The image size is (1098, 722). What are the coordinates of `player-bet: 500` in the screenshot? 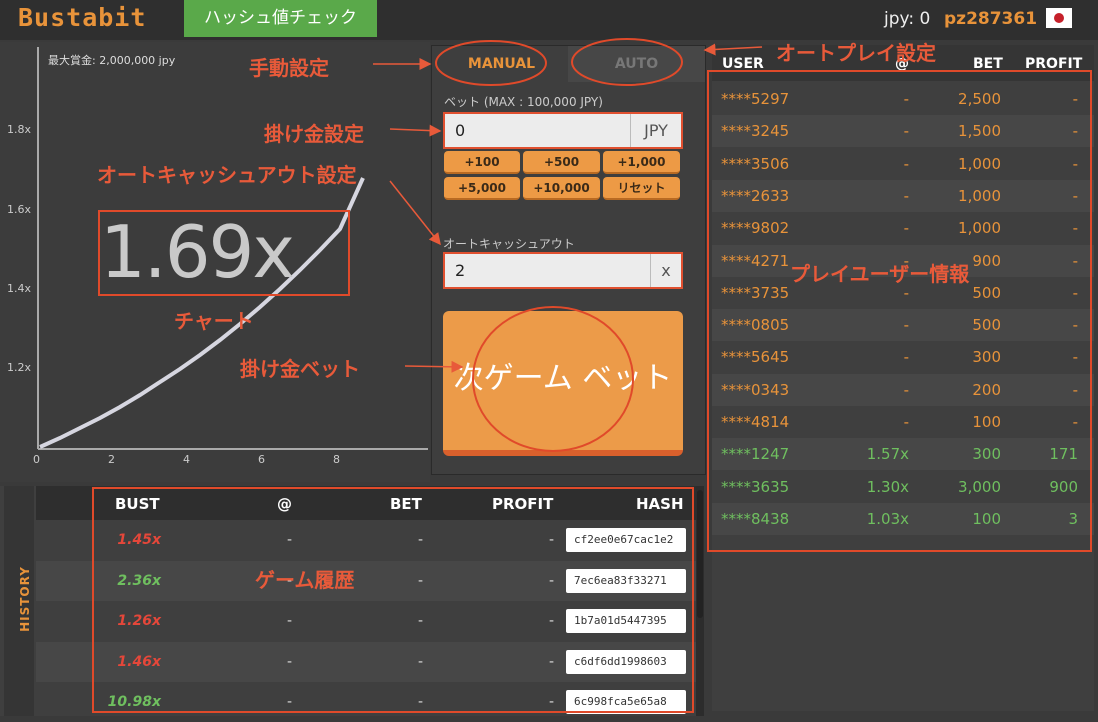 It's located at (986, 325).